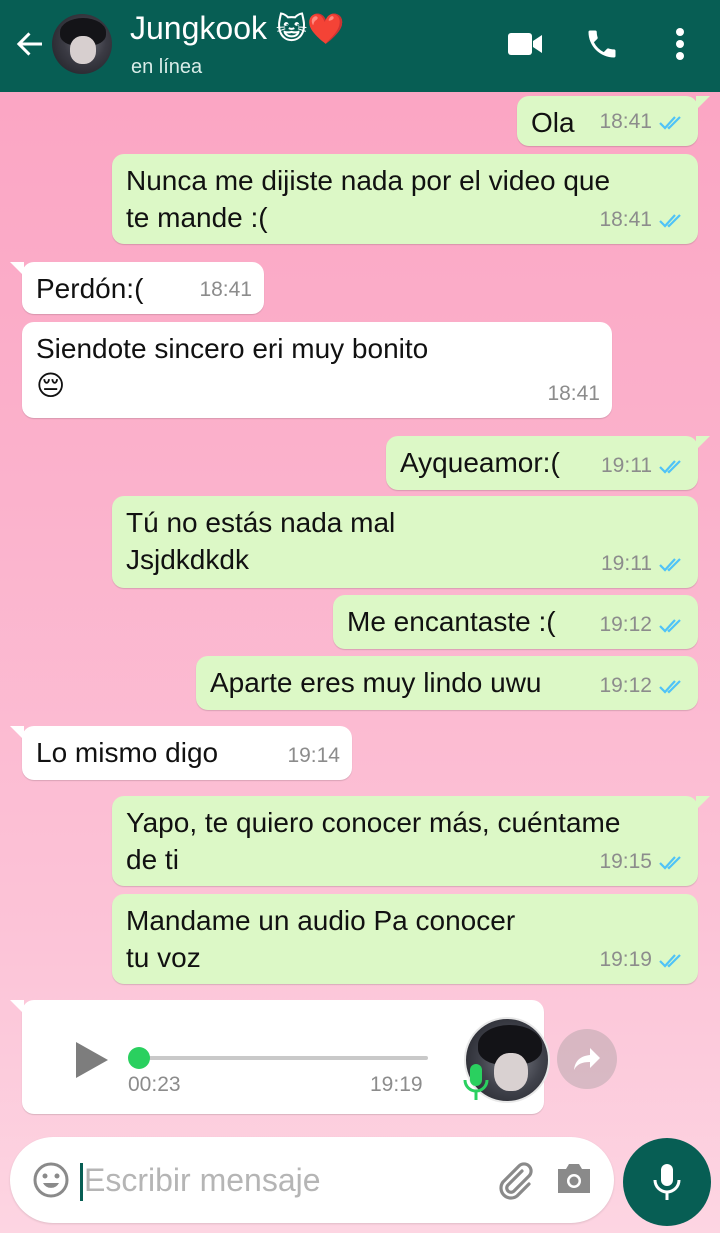  What do you see at coordinates (81, 1182) in the screenshot?
I see `text-caret` at bounding box center [81, 1182].